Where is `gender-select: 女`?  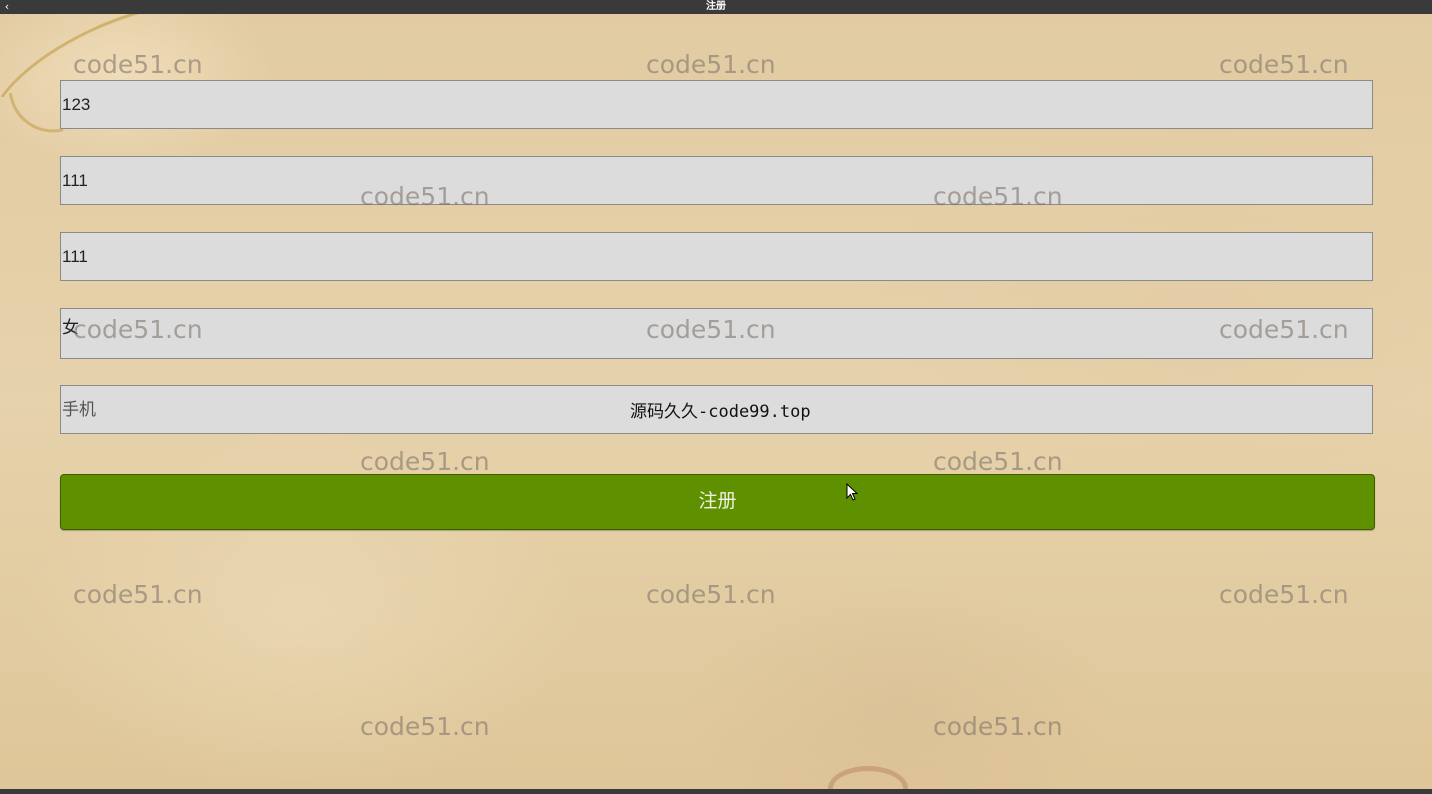 gender-select: 女 is located at coordinates (716, 333).